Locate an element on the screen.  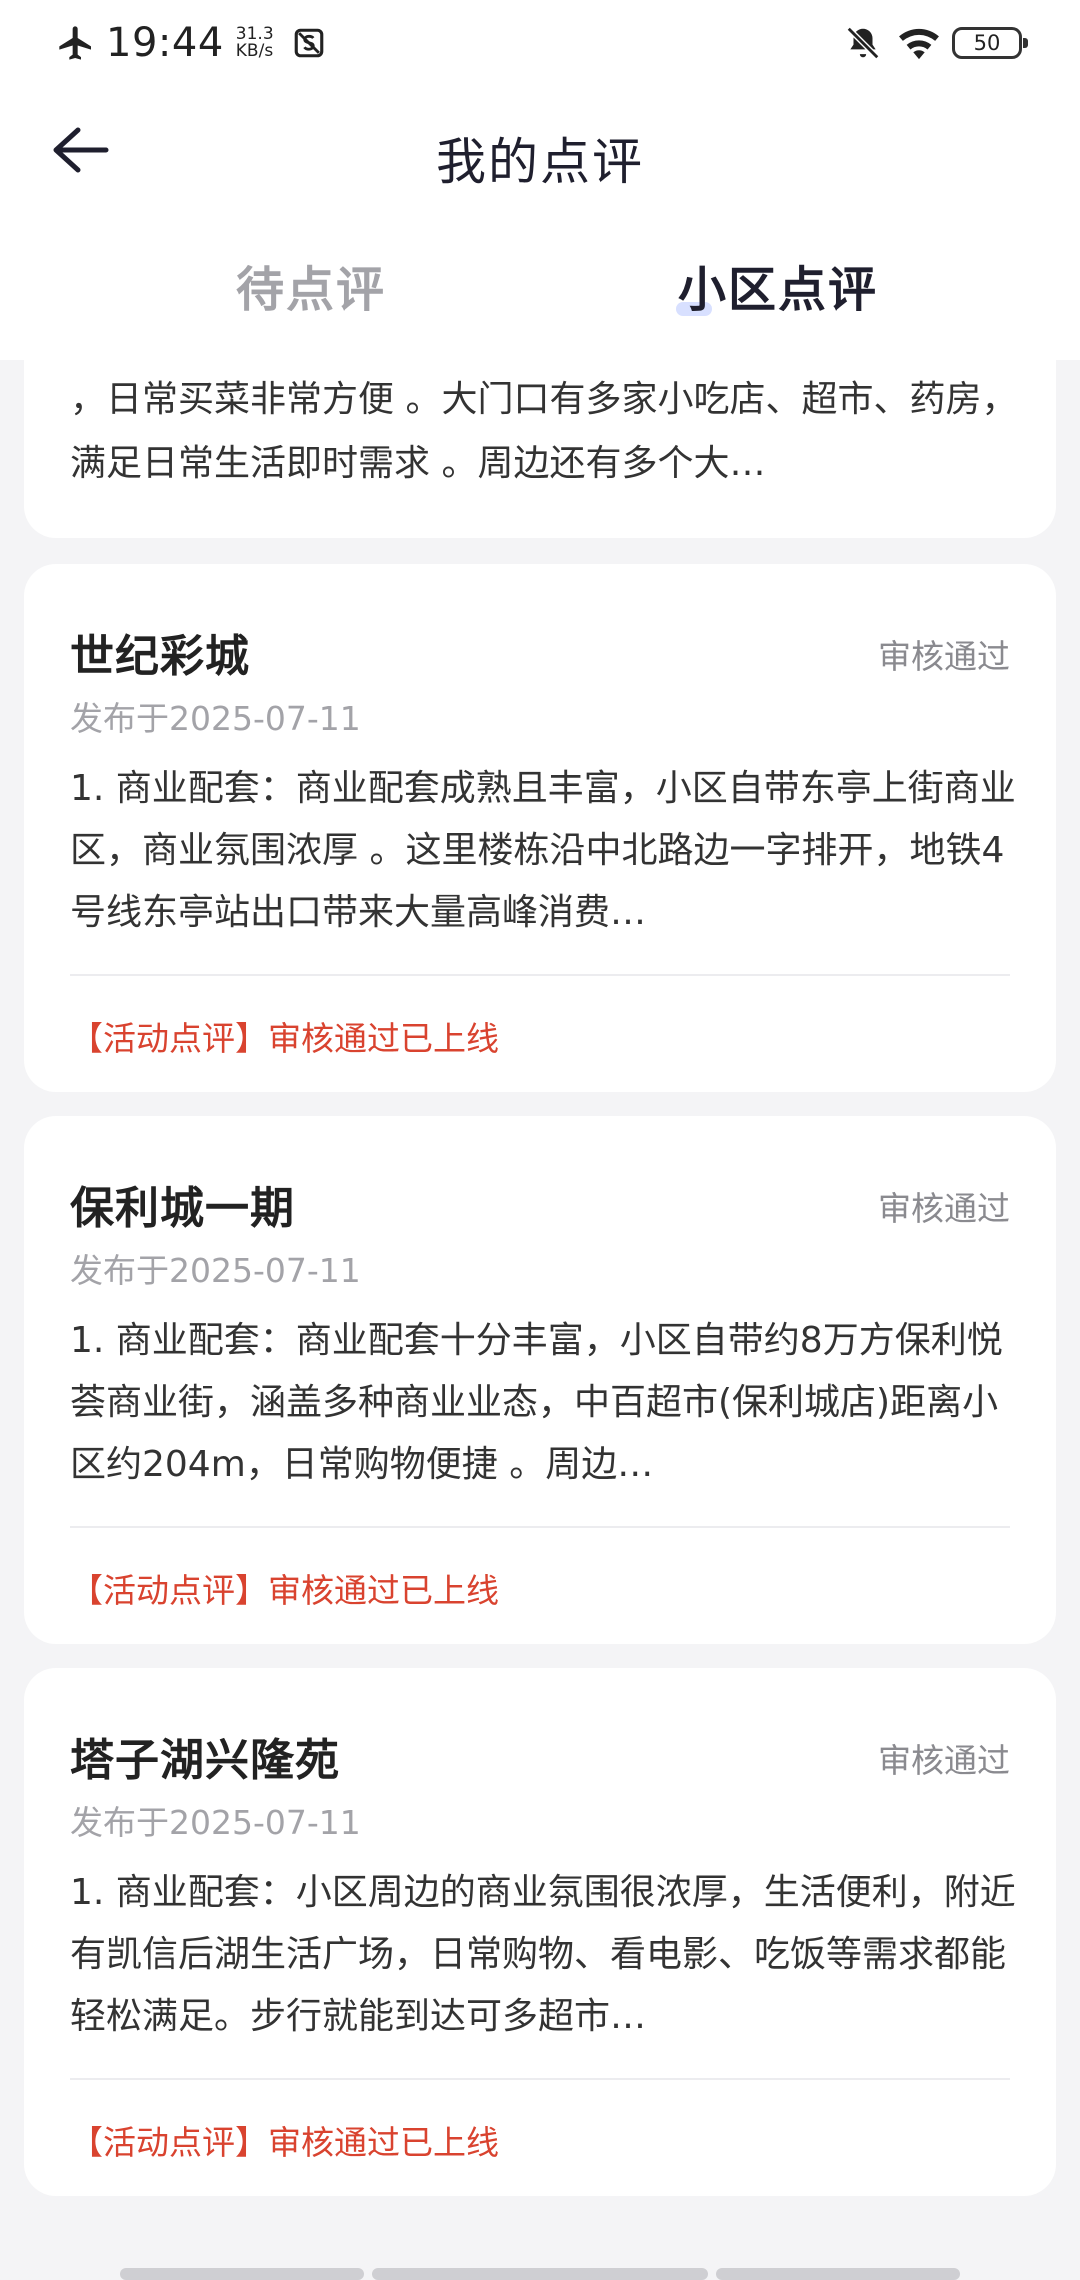
review-community-name: 塔子湖兴隆苑 is located at coordinates (205, 1760).